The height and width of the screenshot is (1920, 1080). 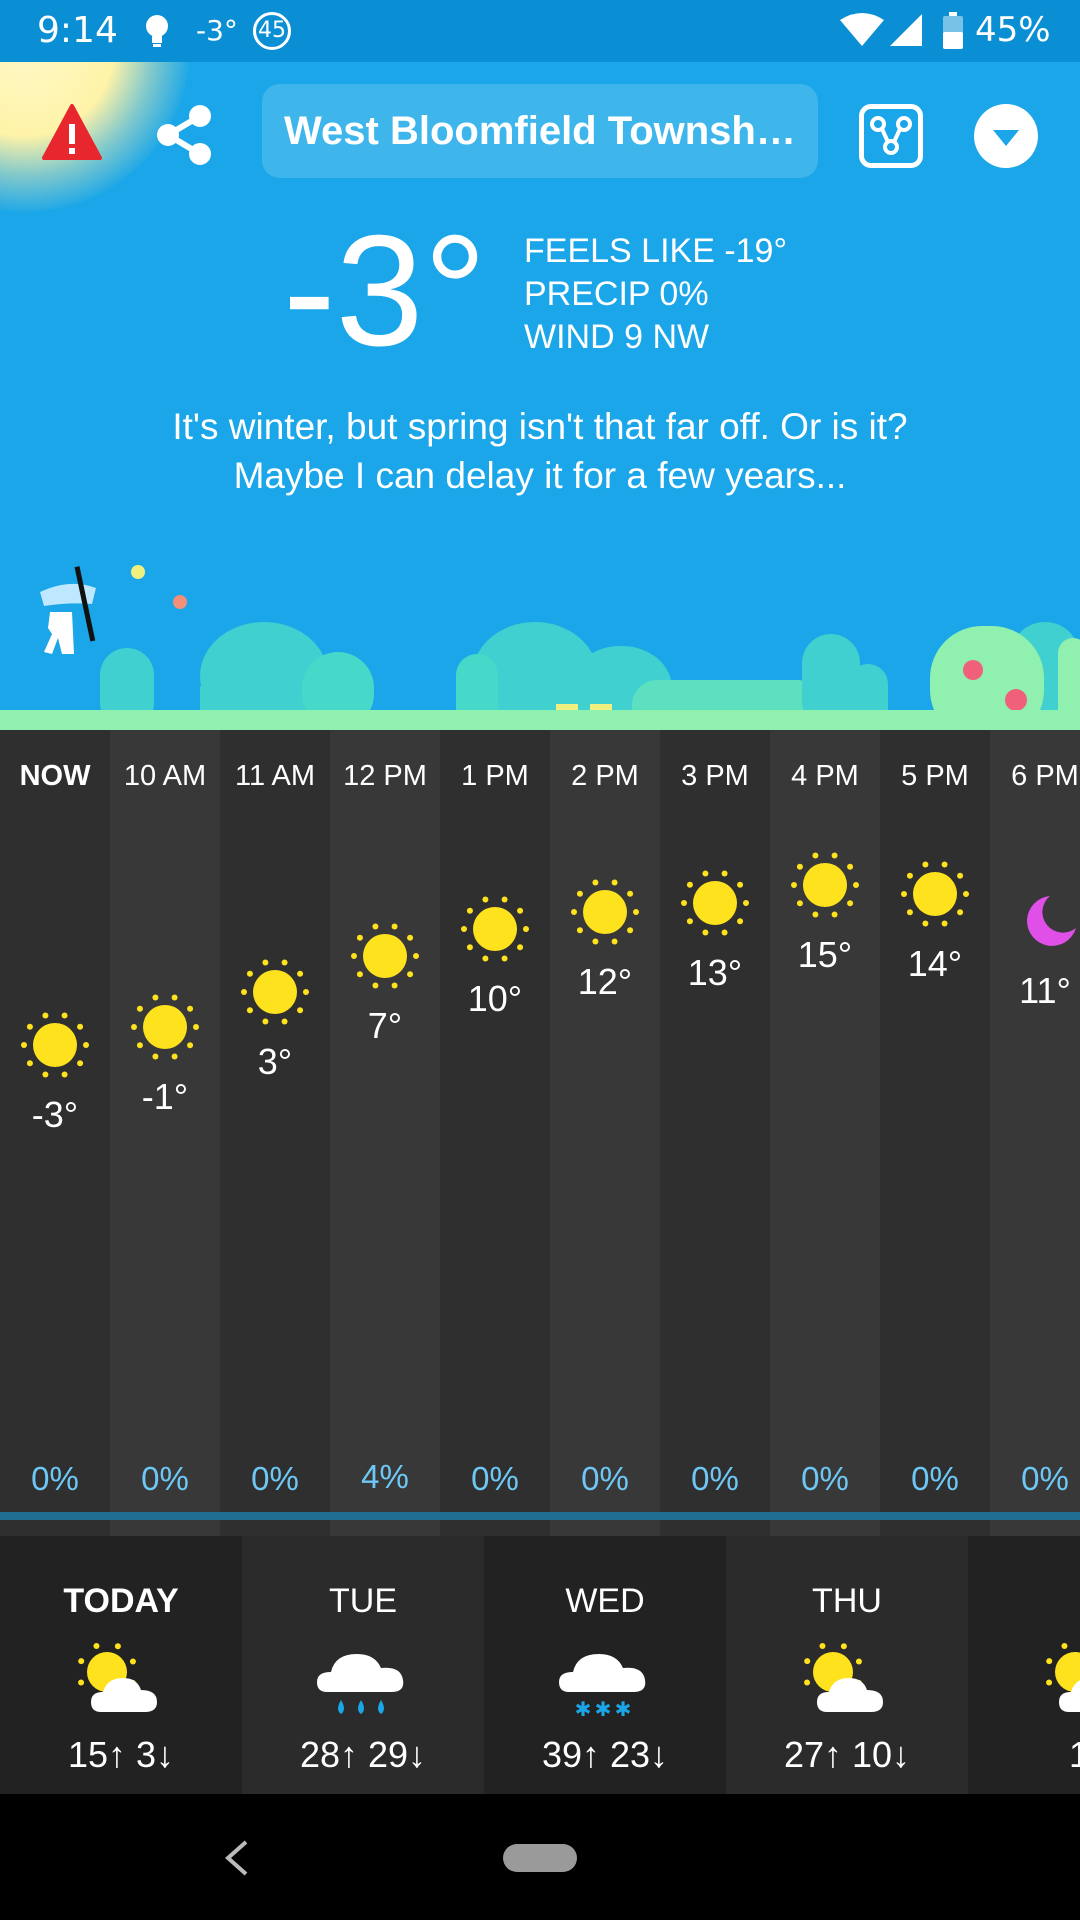 What do you see at coordinates (55, 1114) in the screenshot?
I see `hour-temperature: -3°` at bounding box center [55, 1114].